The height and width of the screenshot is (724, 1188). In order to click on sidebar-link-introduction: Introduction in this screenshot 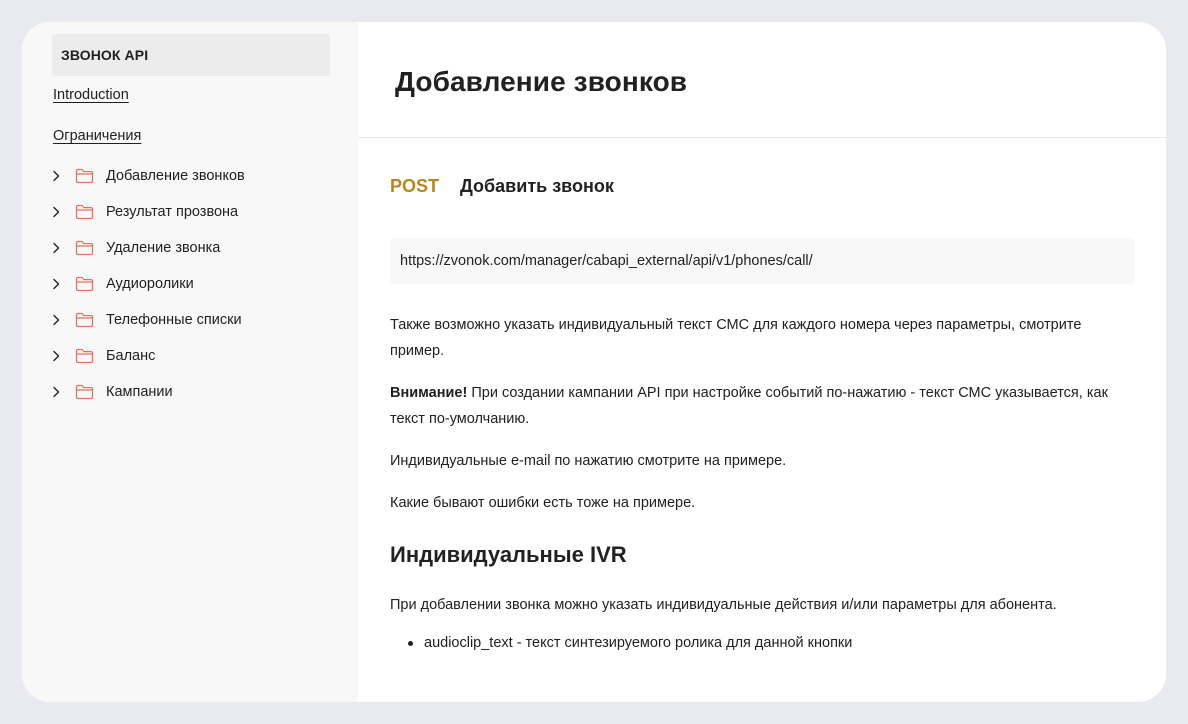, I will do `click(205, 97)`.